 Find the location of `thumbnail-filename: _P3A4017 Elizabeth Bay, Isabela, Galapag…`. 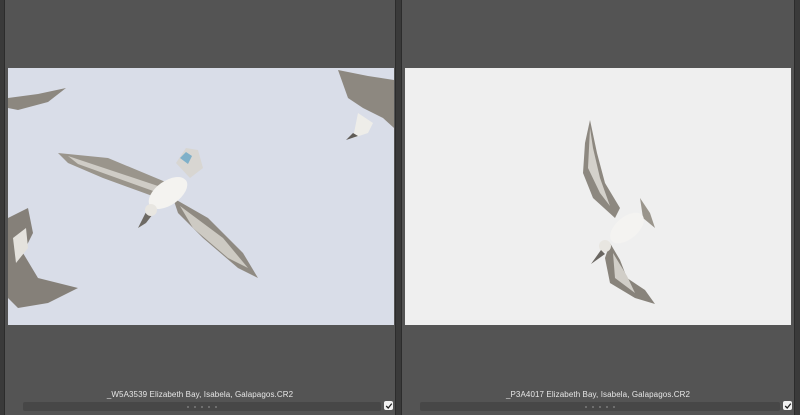

thumbnail-filename: _P3A4017 Elizabeth Bay, Isabela, Galapag… is located at coordinates (598, 394).